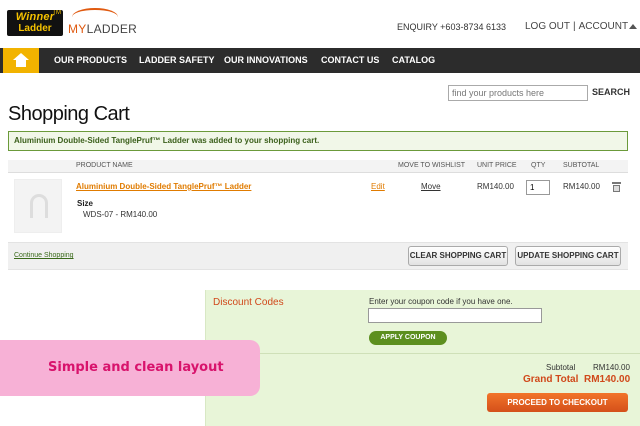 The image size is (640, 426). I want to click on enquiry-phone: ENQUIRY +603-8734 6133, so click(451, 27).